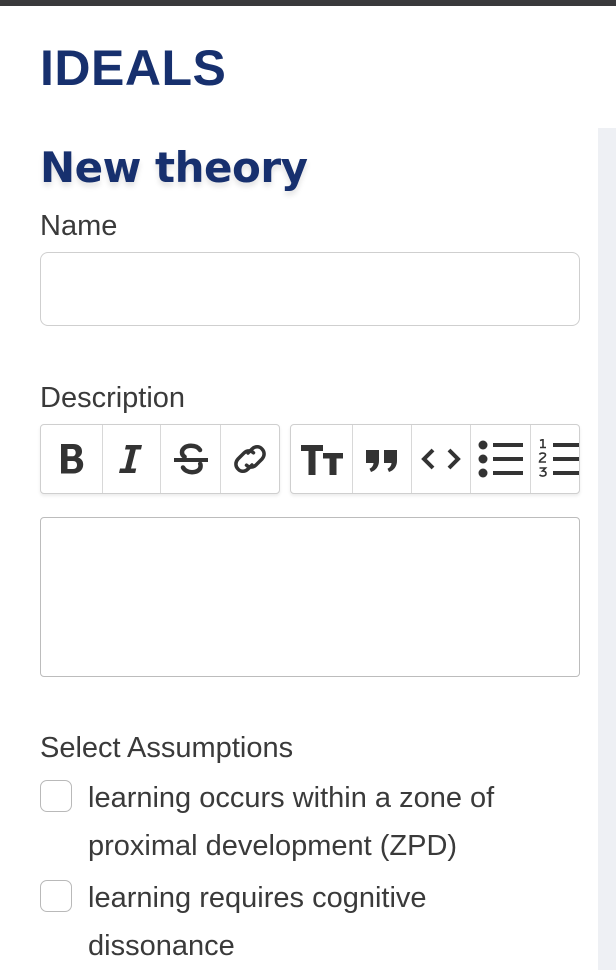  I want to click on assumptions-label: Select Assumptions, so click(167, 748).